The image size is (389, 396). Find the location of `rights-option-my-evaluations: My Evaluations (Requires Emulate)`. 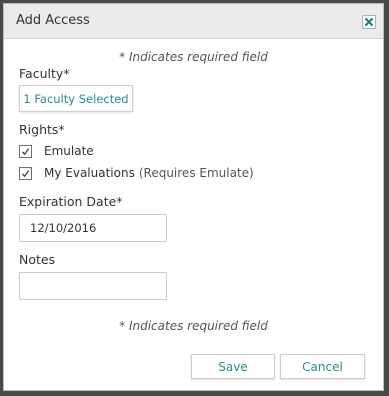

rights-option-my-evaluations: My Evaluations (Requires Emulate) is located at coordinates (136, 173).